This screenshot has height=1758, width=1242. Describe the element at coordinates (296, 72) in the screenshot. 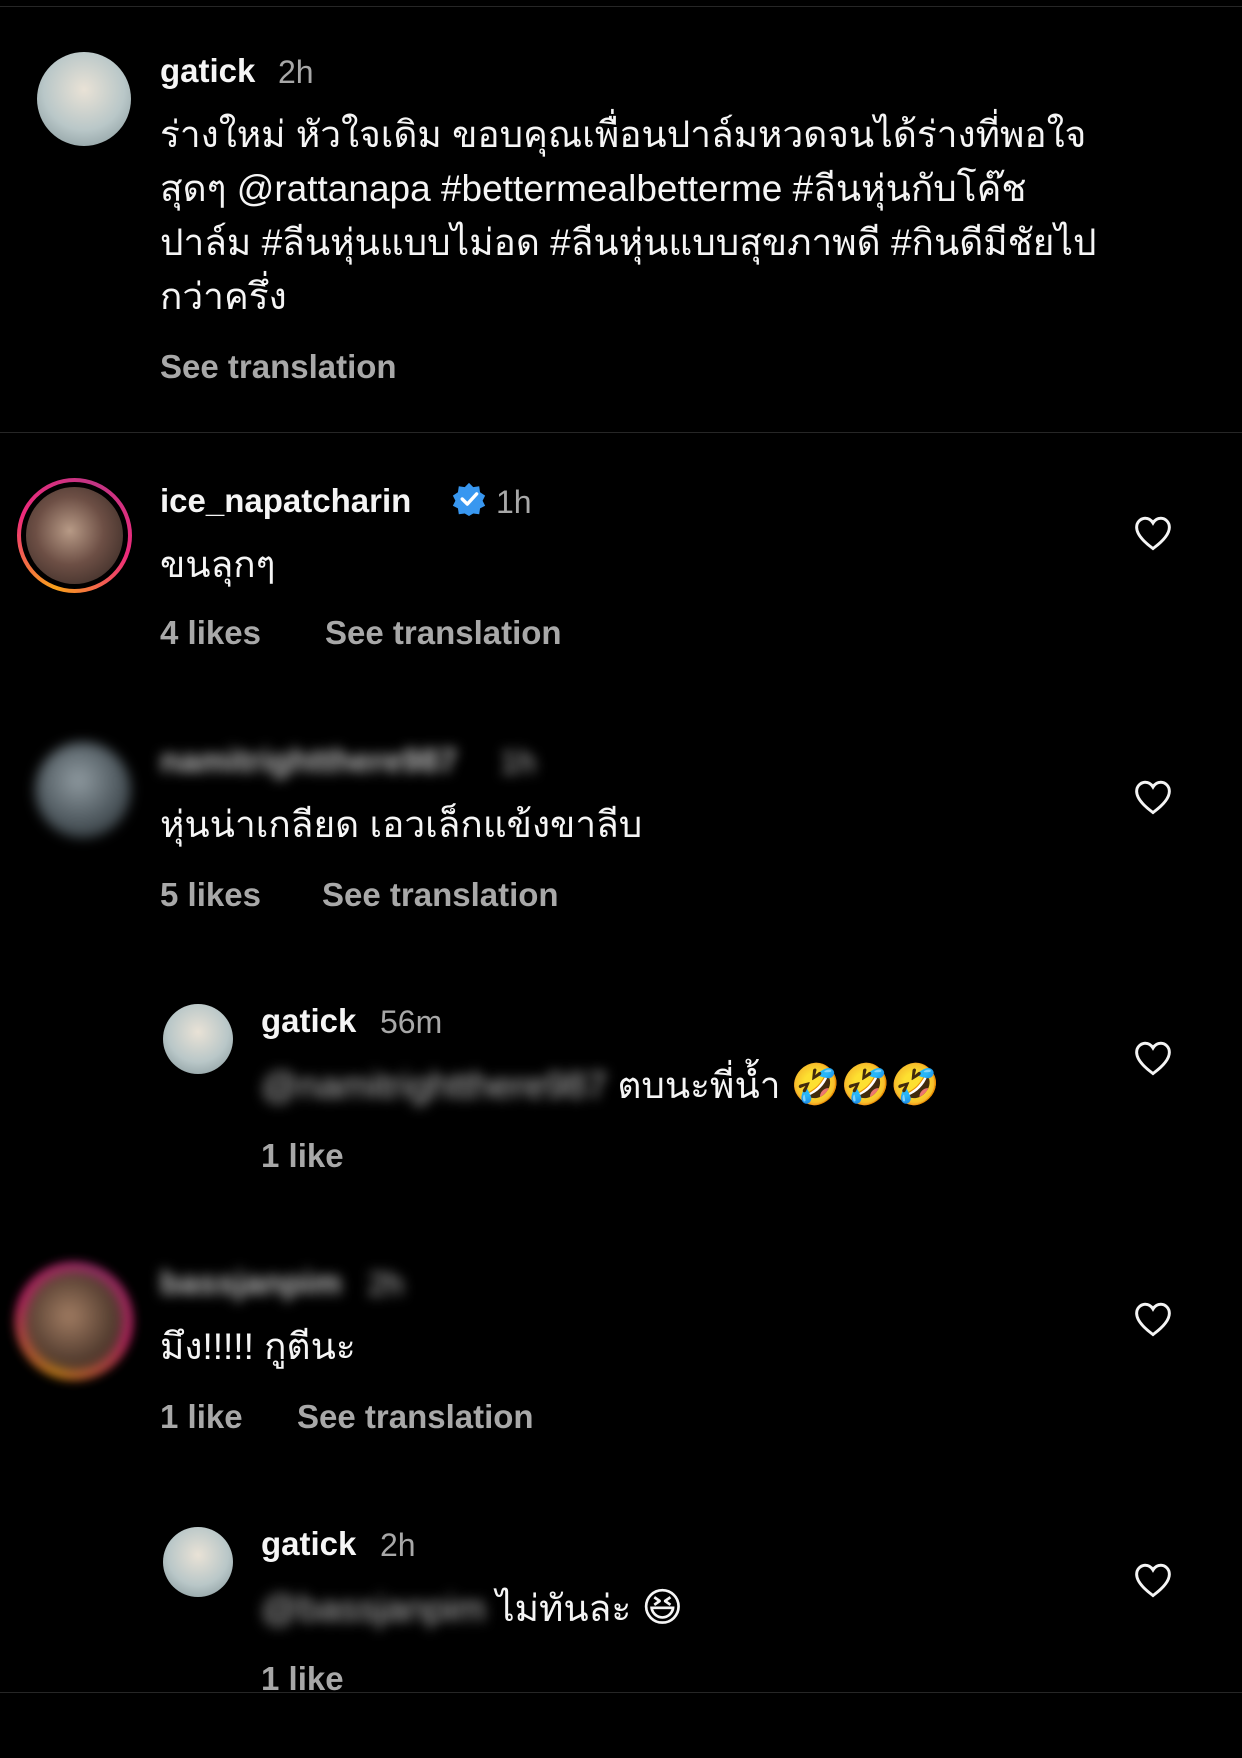

I see `caption-time: 2h` at that location.